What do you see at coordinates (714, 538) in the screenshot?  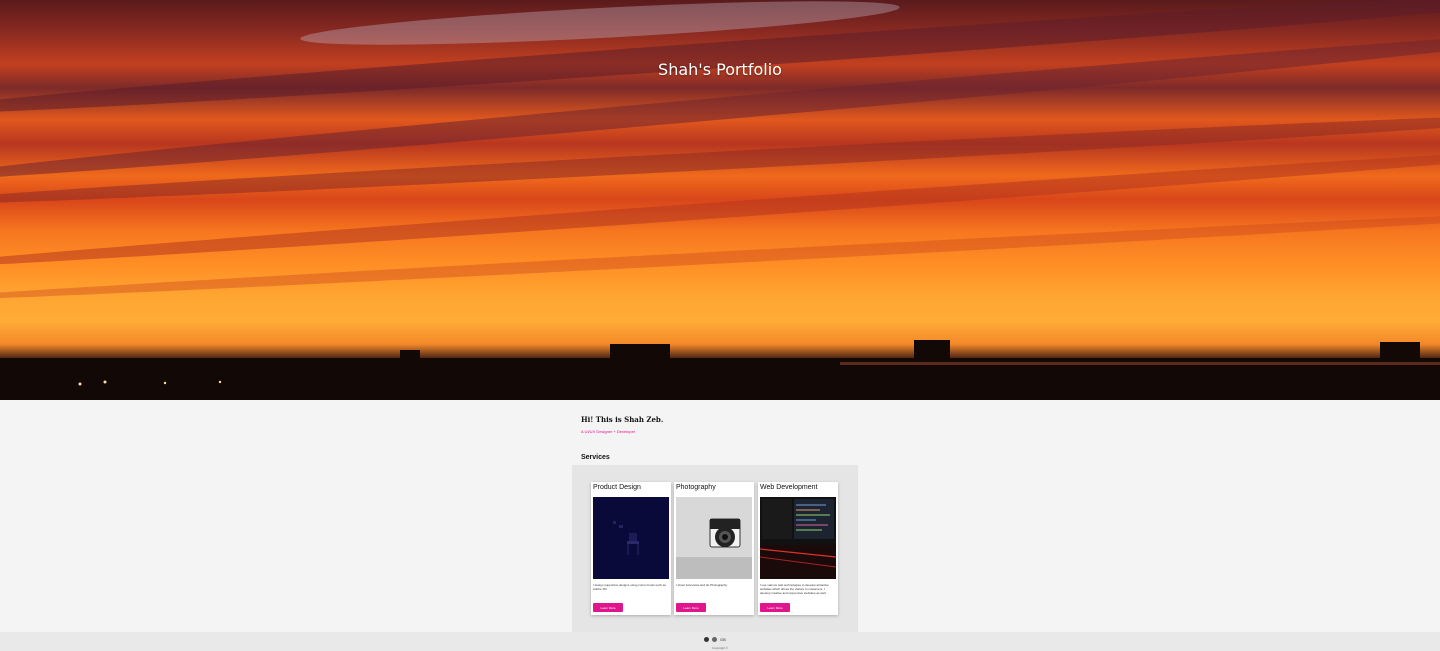 I see `camera-photo-image` at bounding box center [714, 538].